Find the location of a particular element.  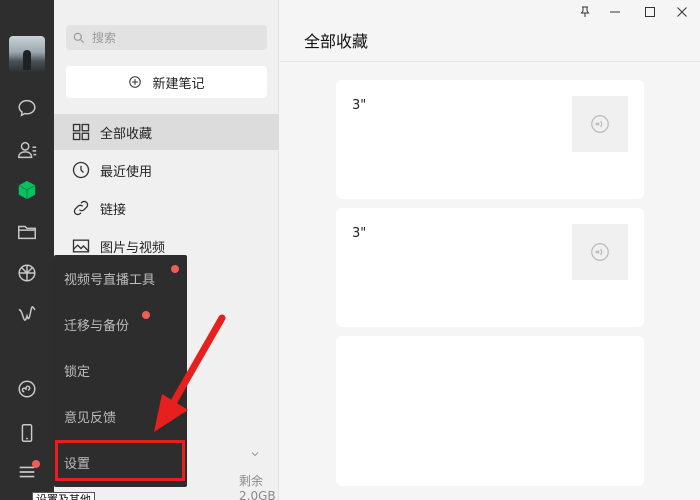

menu-item-label: 视频号直播工具 is located at coordinates (110, 280).